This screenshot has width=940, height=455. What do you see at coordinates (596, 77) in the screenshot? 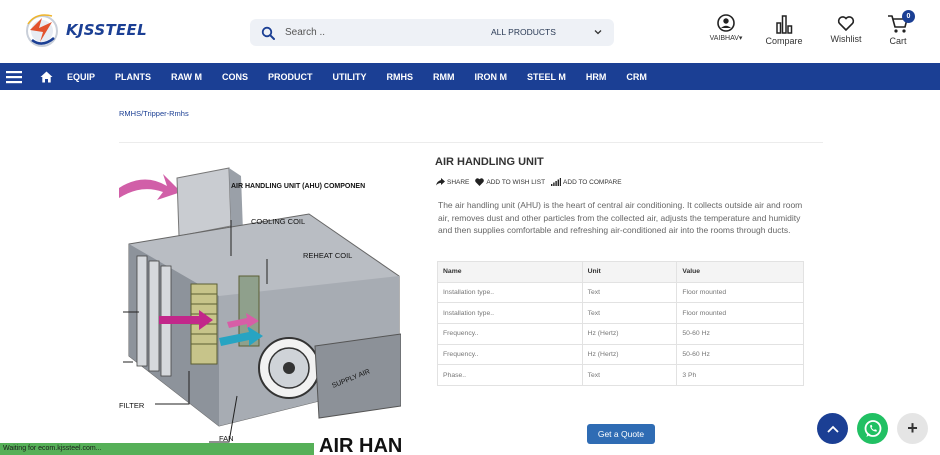
I see `nav-item-hrm: HRM` at bounding box center [596, 77].